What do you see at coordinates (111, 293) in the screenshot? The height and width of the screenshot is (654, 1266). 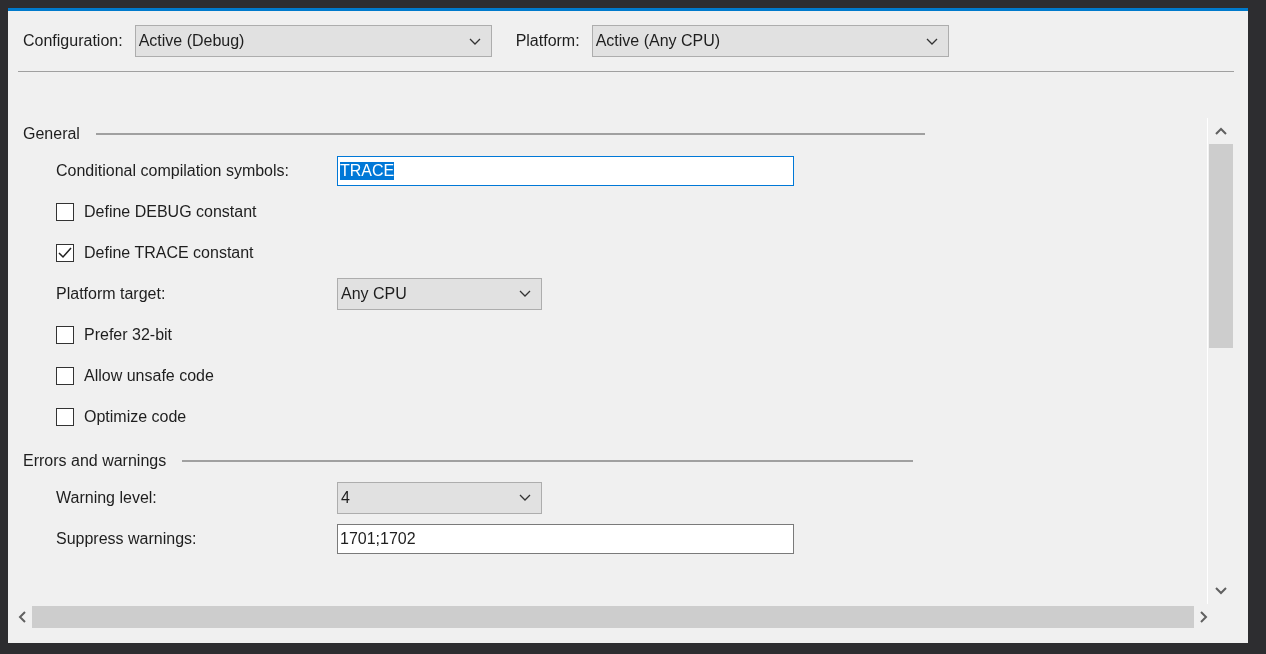 I see `field-label: Platform target:` at bounding box center [111, 293].